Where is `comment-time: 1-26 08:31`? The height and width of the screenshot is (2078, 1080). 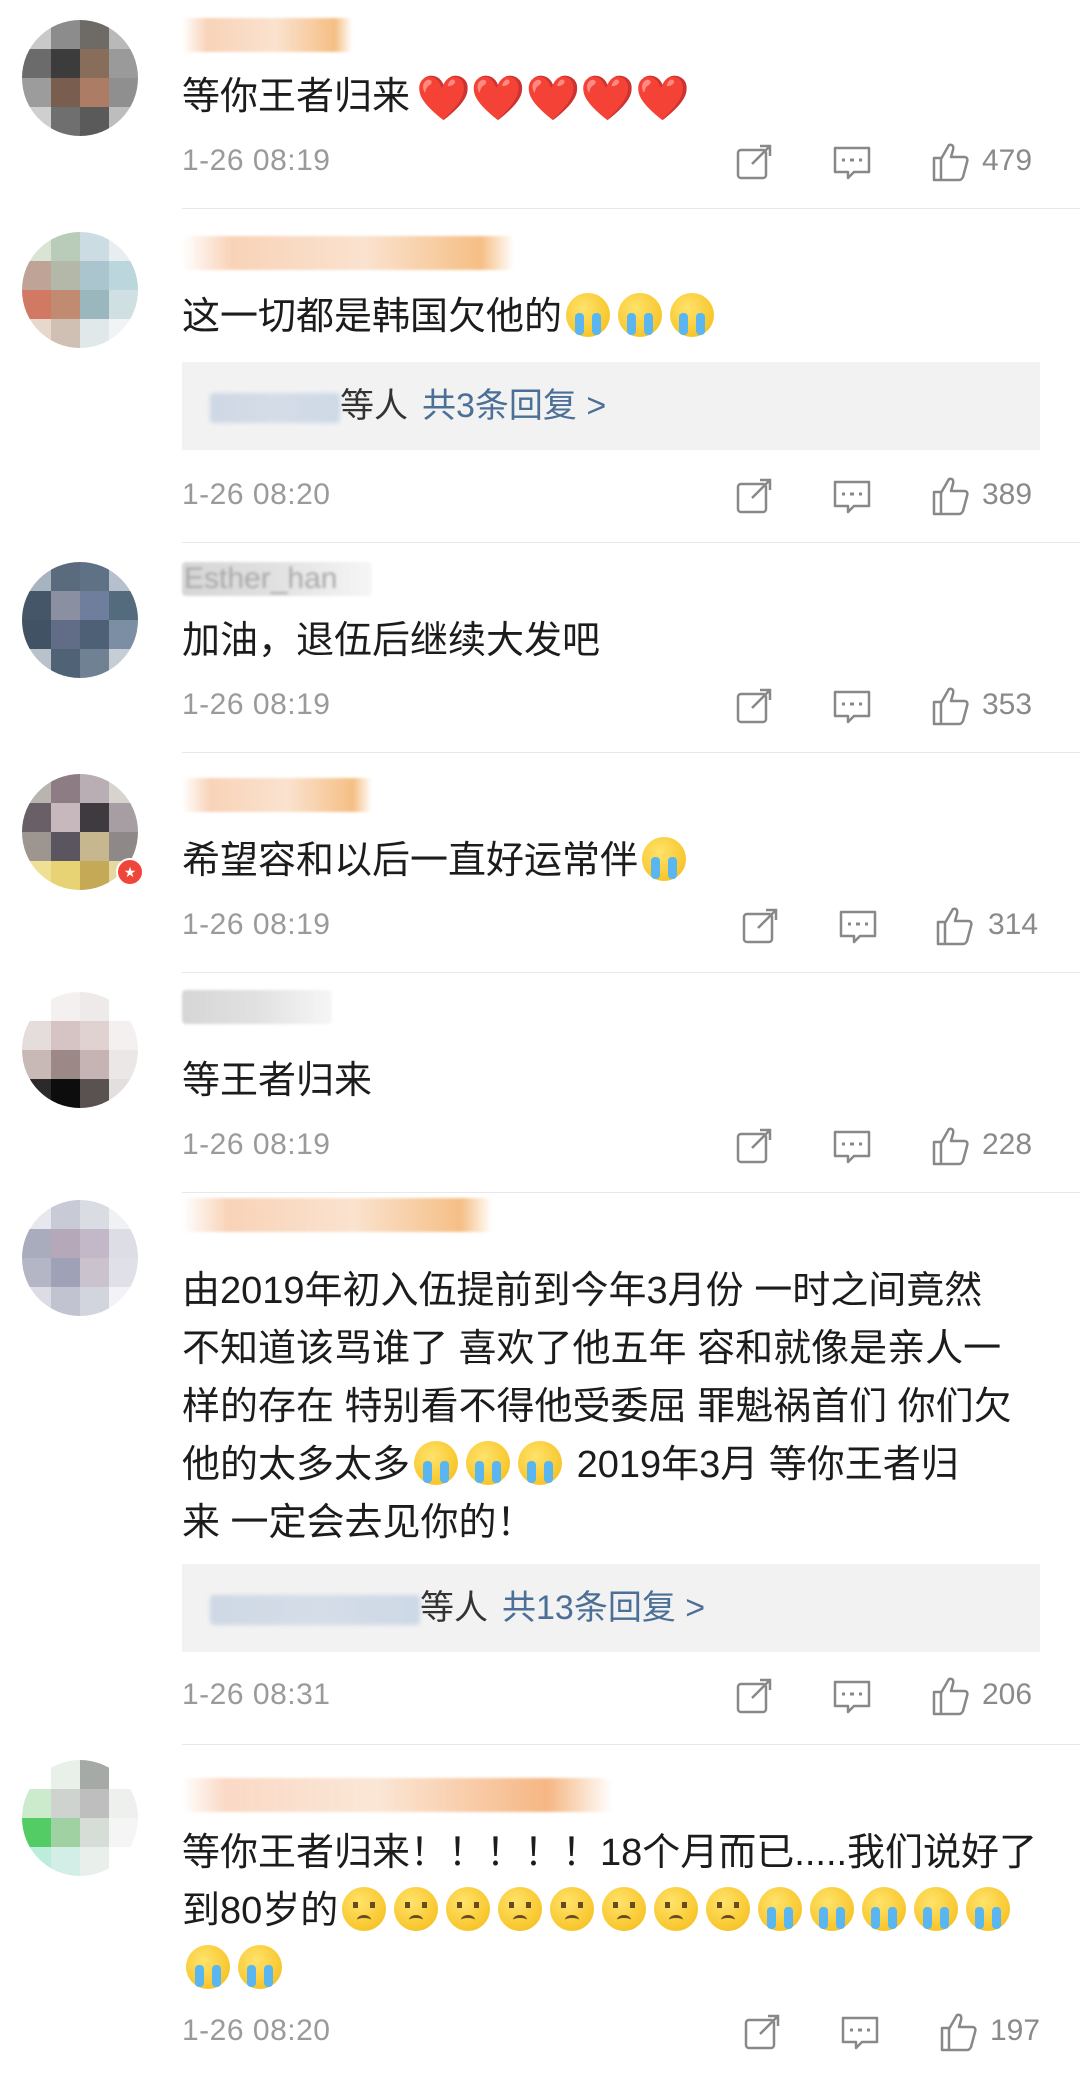
comment-time: 1-26 08:31 is located at coordinates (256, 1694).